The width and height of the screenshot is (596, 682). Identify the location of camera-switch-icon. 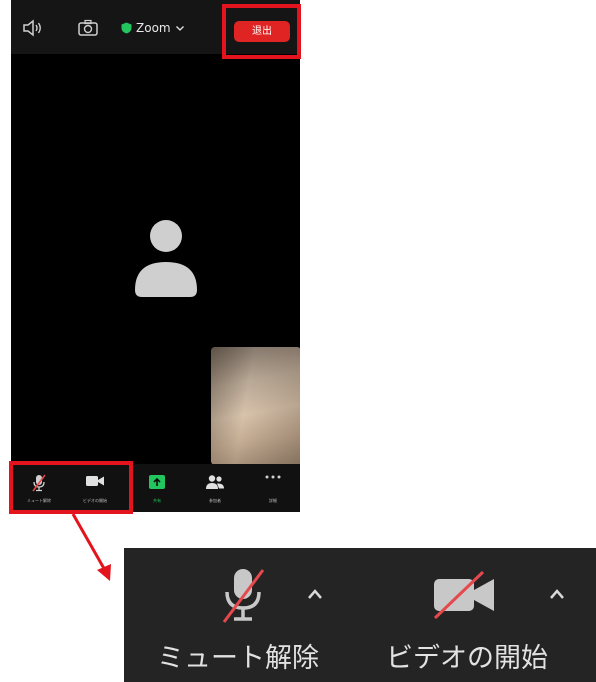
(88, 28).